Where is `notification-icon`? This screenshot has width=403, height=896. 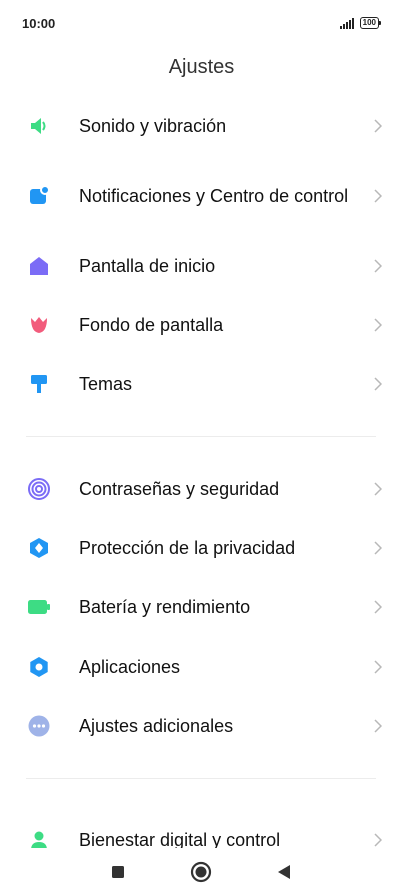
notification-icon is located at coordinates (39, 196).